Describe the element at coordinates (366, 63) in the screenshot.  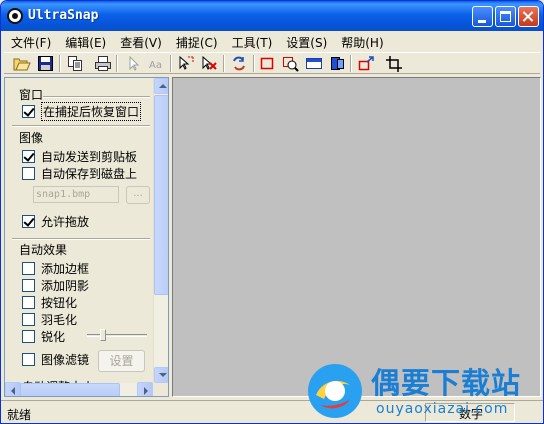
I see `capture-menu-icon` at that location.